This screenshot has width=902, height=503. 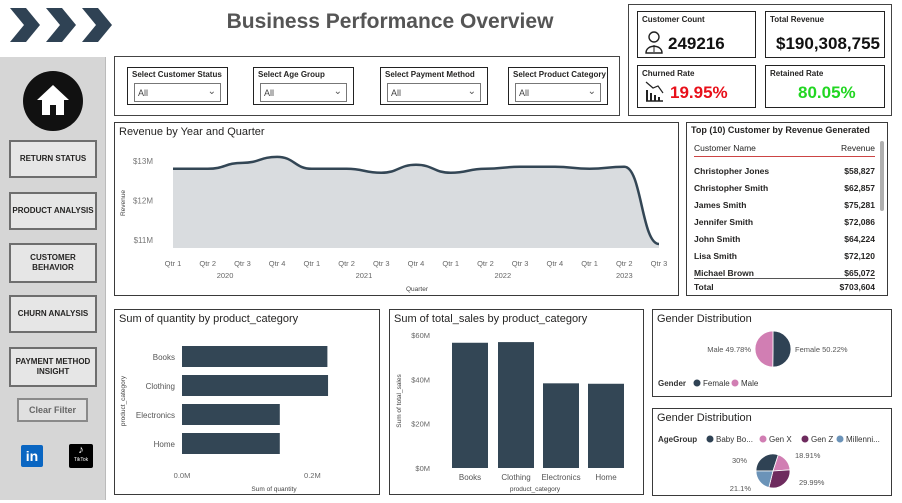 I want to click on kpi-label: Total Revenue, so click(x=797, y=19).